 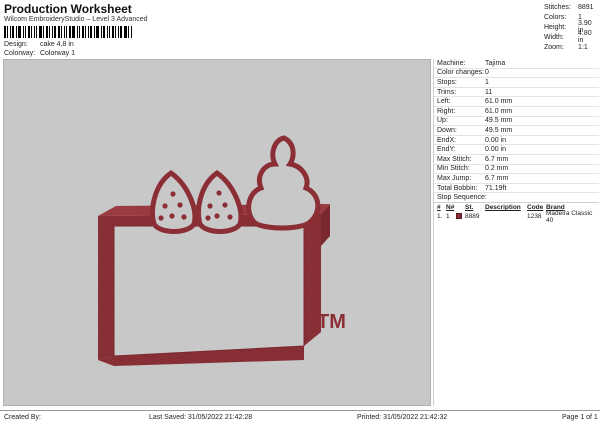 I want to click on machine-info-value: Tajima, so click(x=495, y=63).